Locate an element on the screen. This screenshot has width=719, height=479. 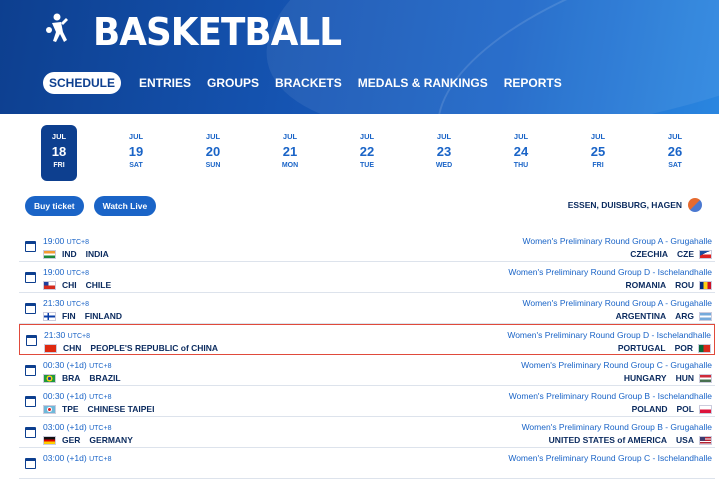
flag-chinese-taipei-icon is located at coordinates (49, 409).